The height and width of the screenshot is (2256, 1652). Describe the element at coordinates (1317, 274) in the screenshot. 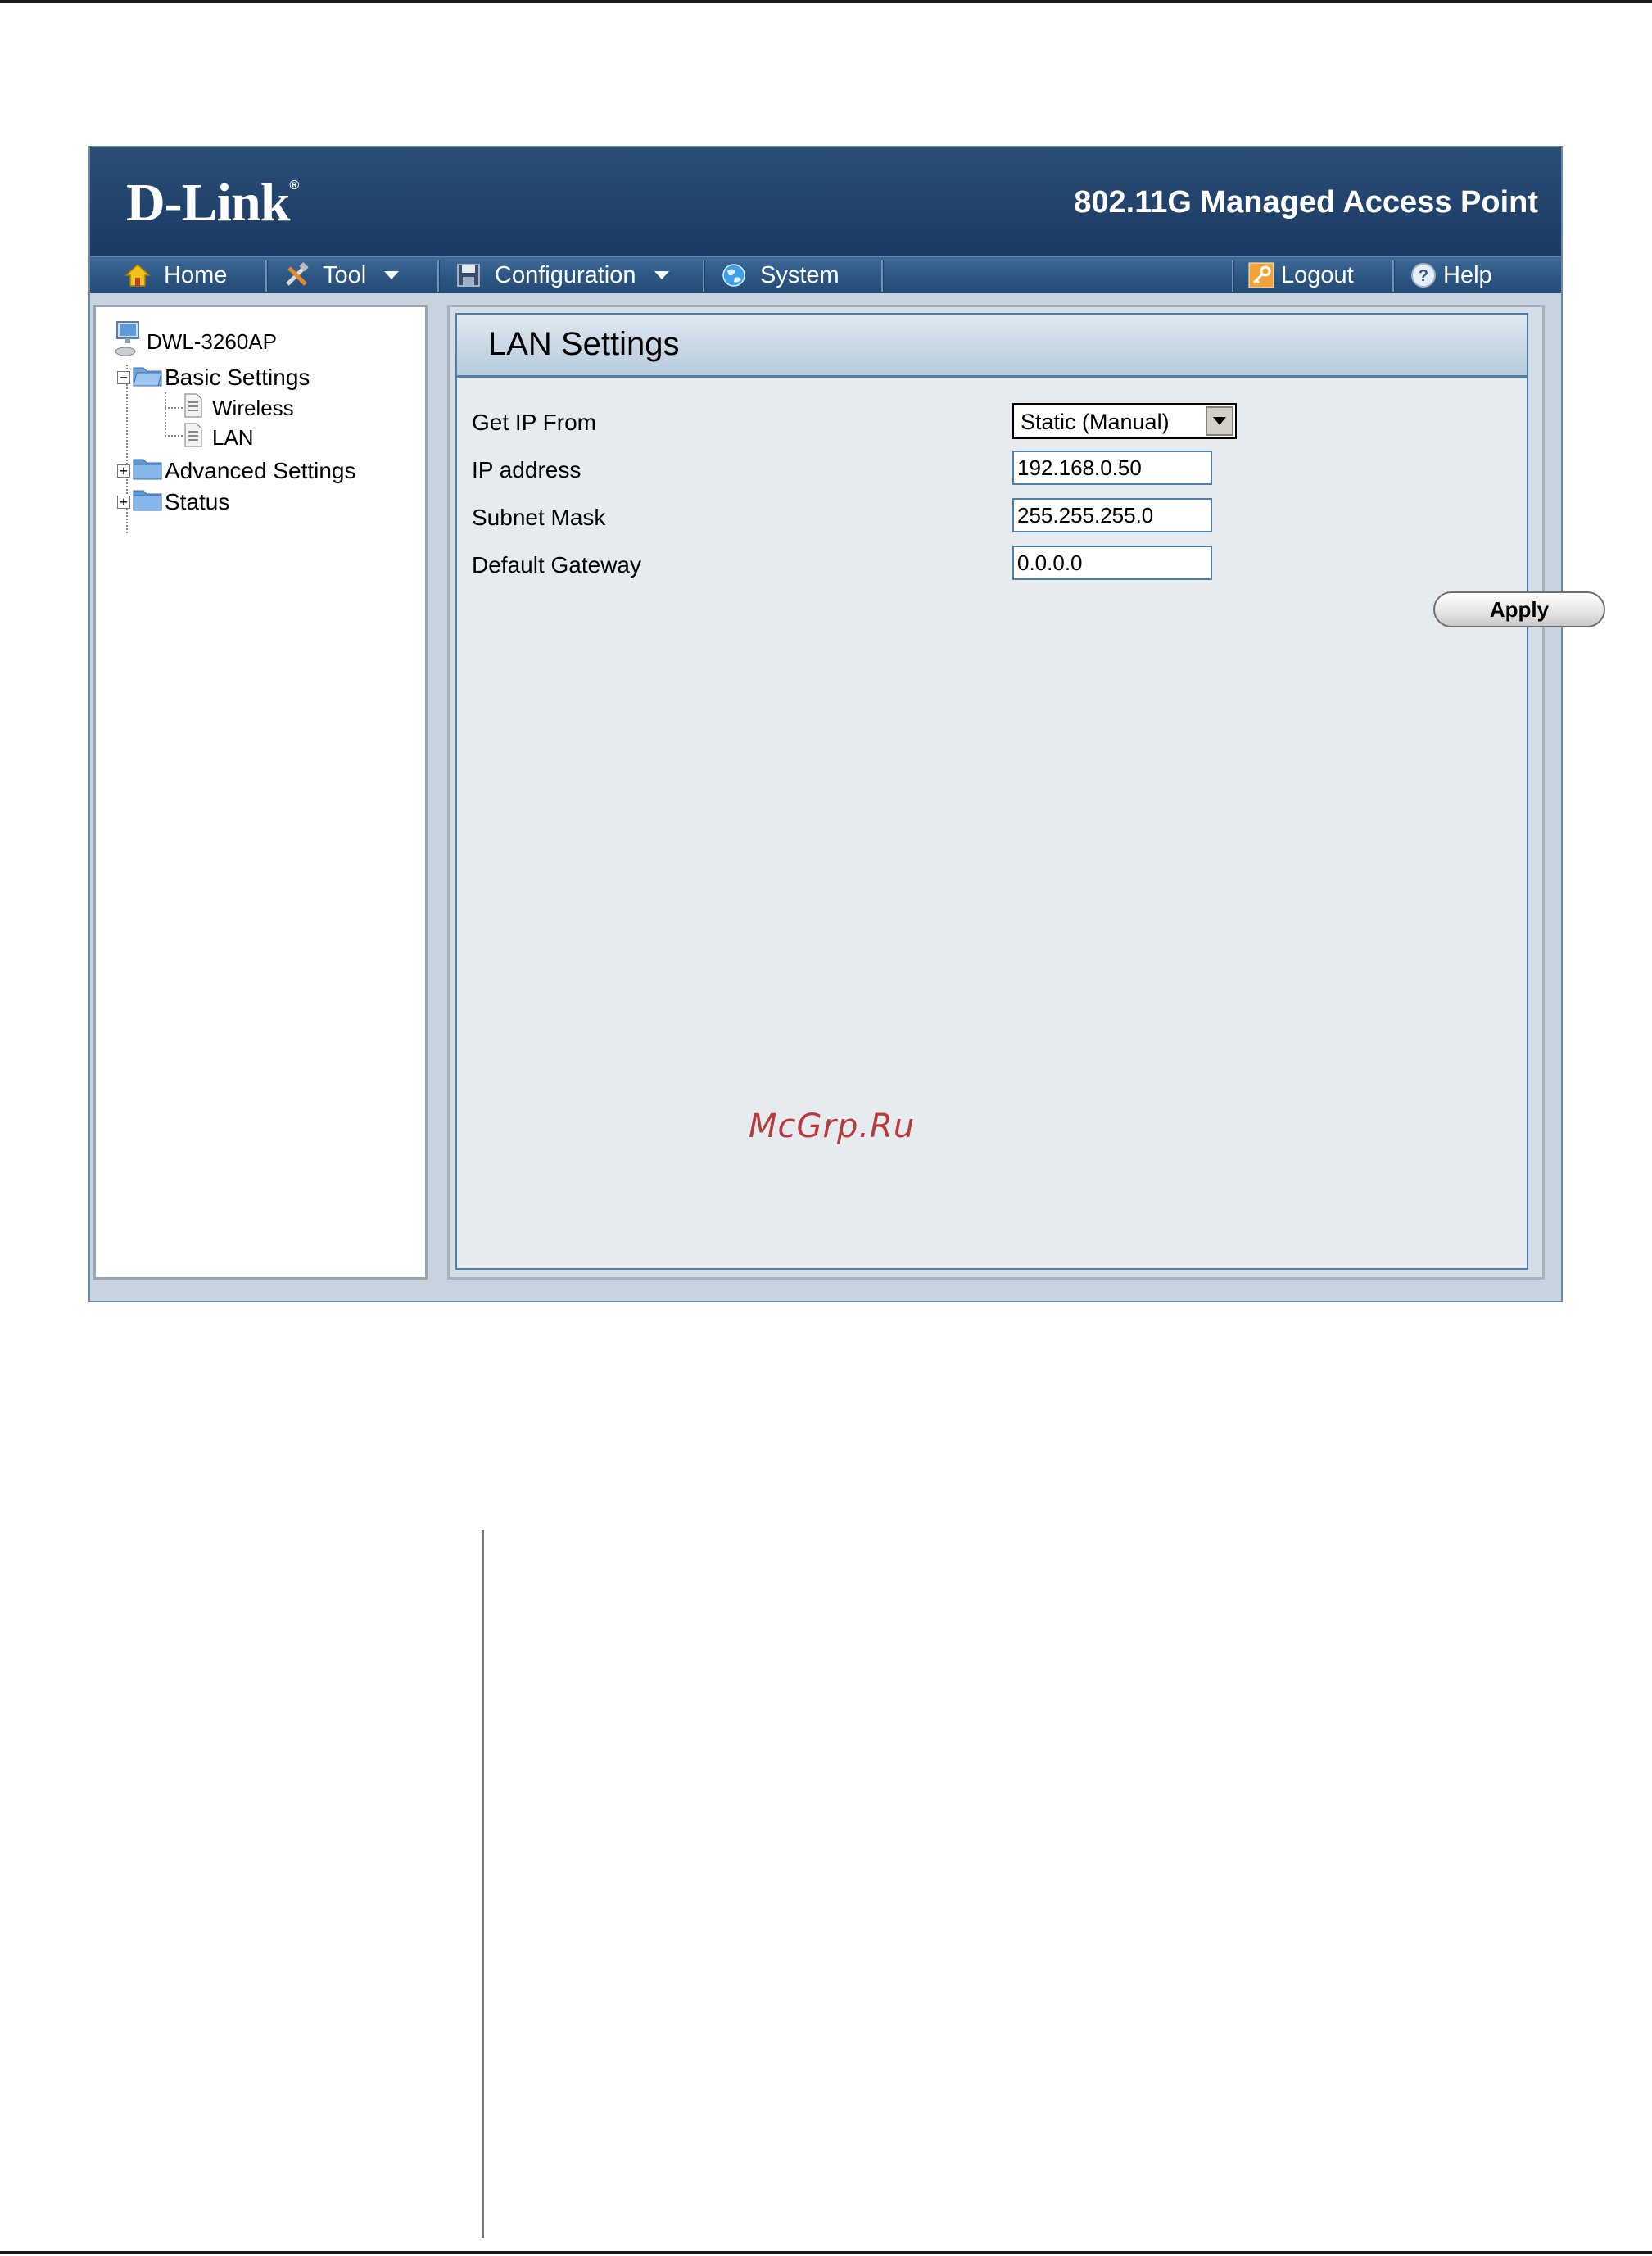

I see `menu-logout-label: Logout` at that location.